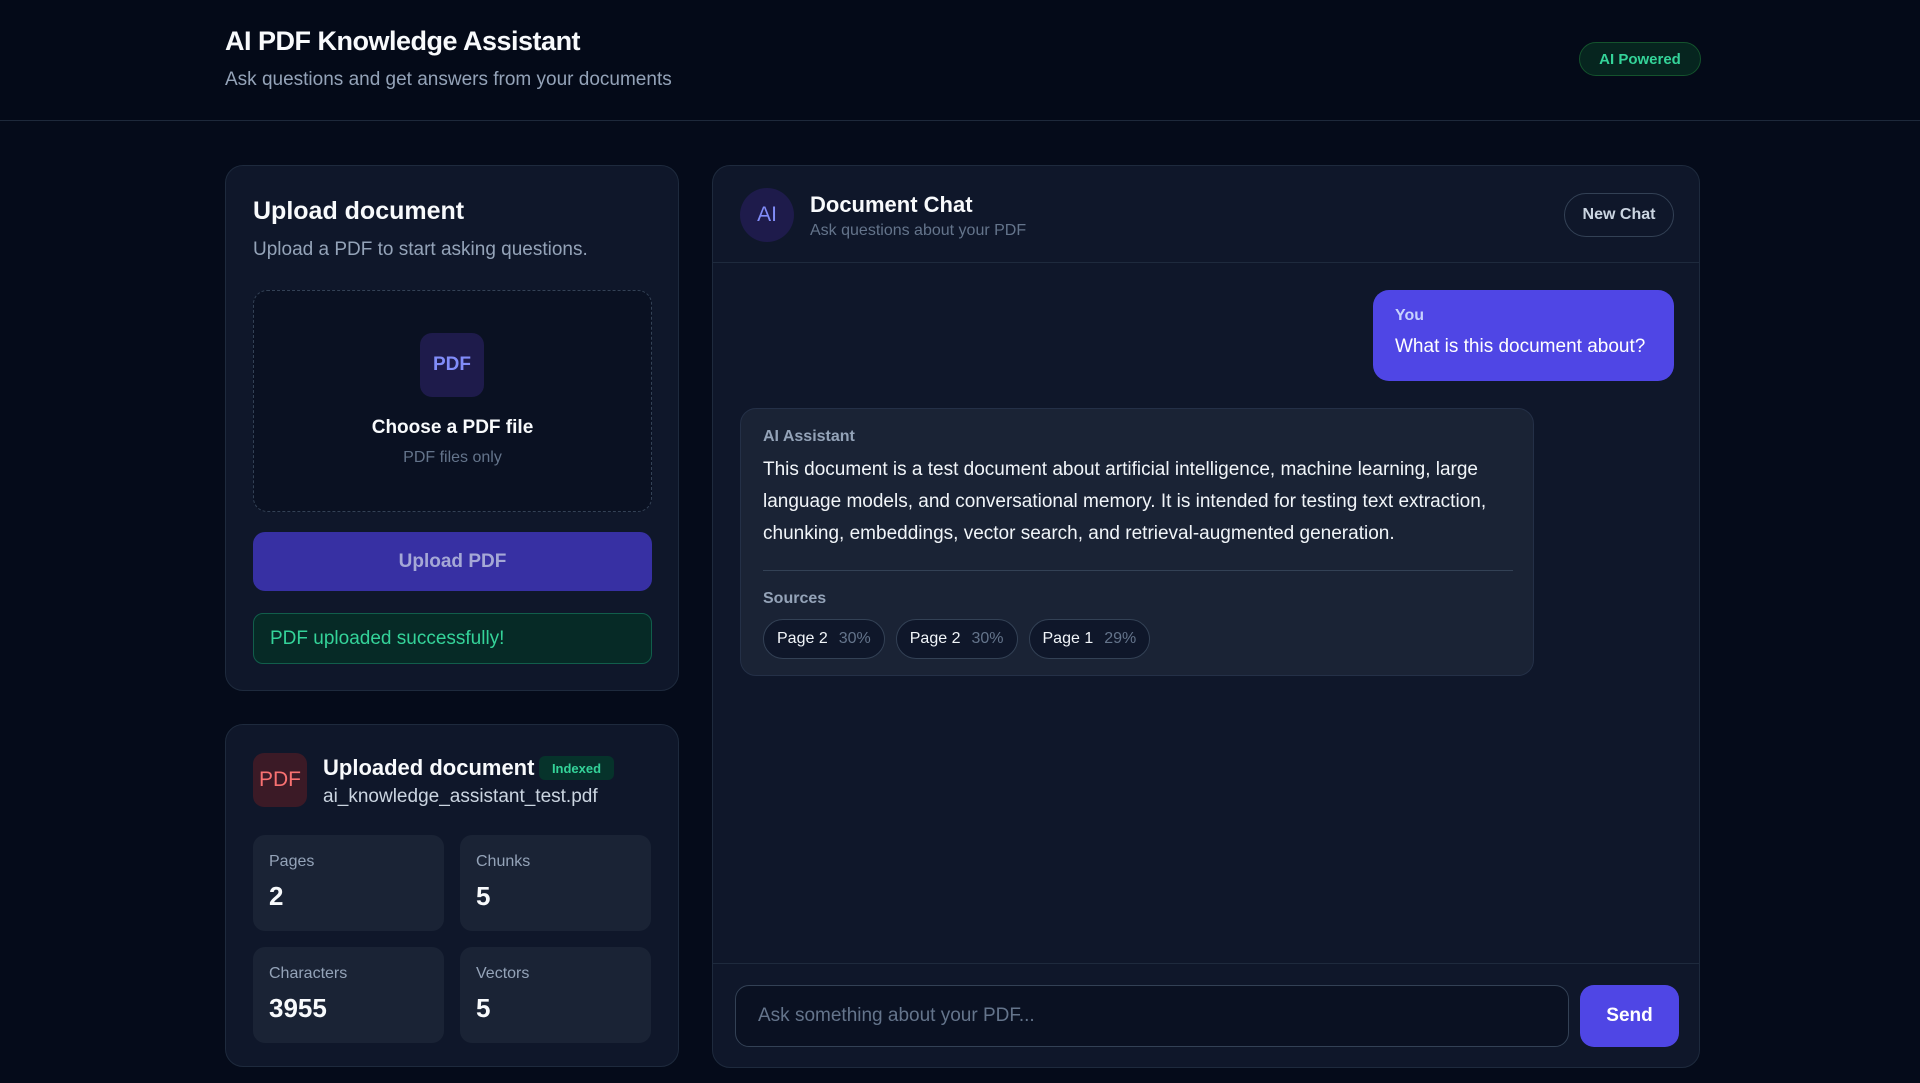 The image size is (1920, 1083). I want to click on pdf-document-icon: PDF, so click(280, 780).